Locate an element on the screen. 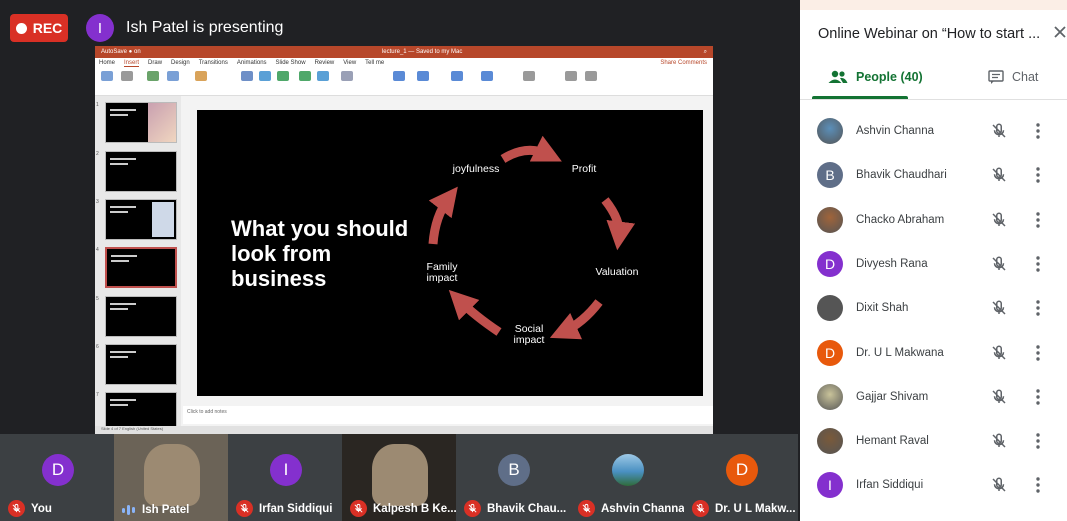 The image size is (1067, 521). people-list-item: Gajjar Shivam is located at coordinates (933, 398).